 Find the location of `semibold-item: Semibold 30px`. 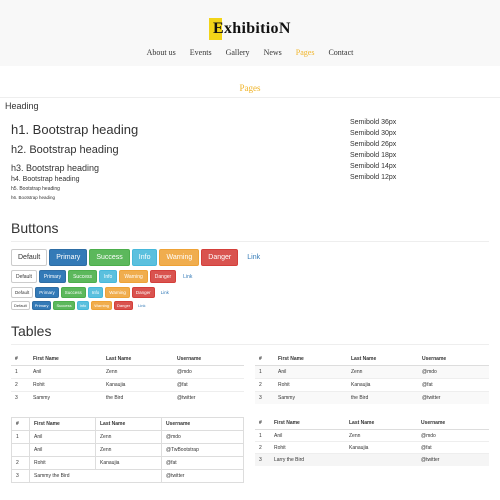

semibold-item: Semibold 30px is located at coordinates (373, 133).